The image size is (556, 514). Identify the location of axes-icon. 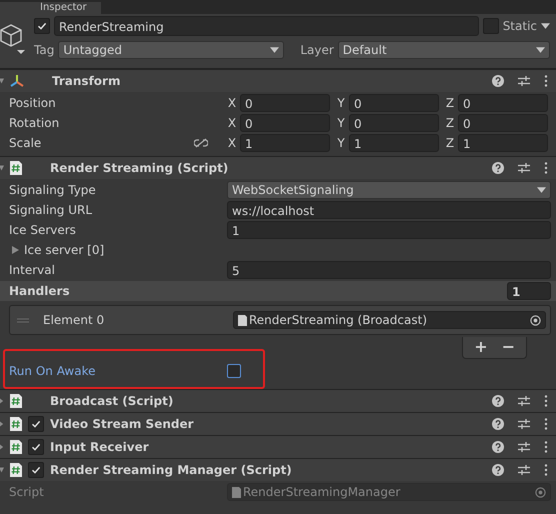
(17, 81).